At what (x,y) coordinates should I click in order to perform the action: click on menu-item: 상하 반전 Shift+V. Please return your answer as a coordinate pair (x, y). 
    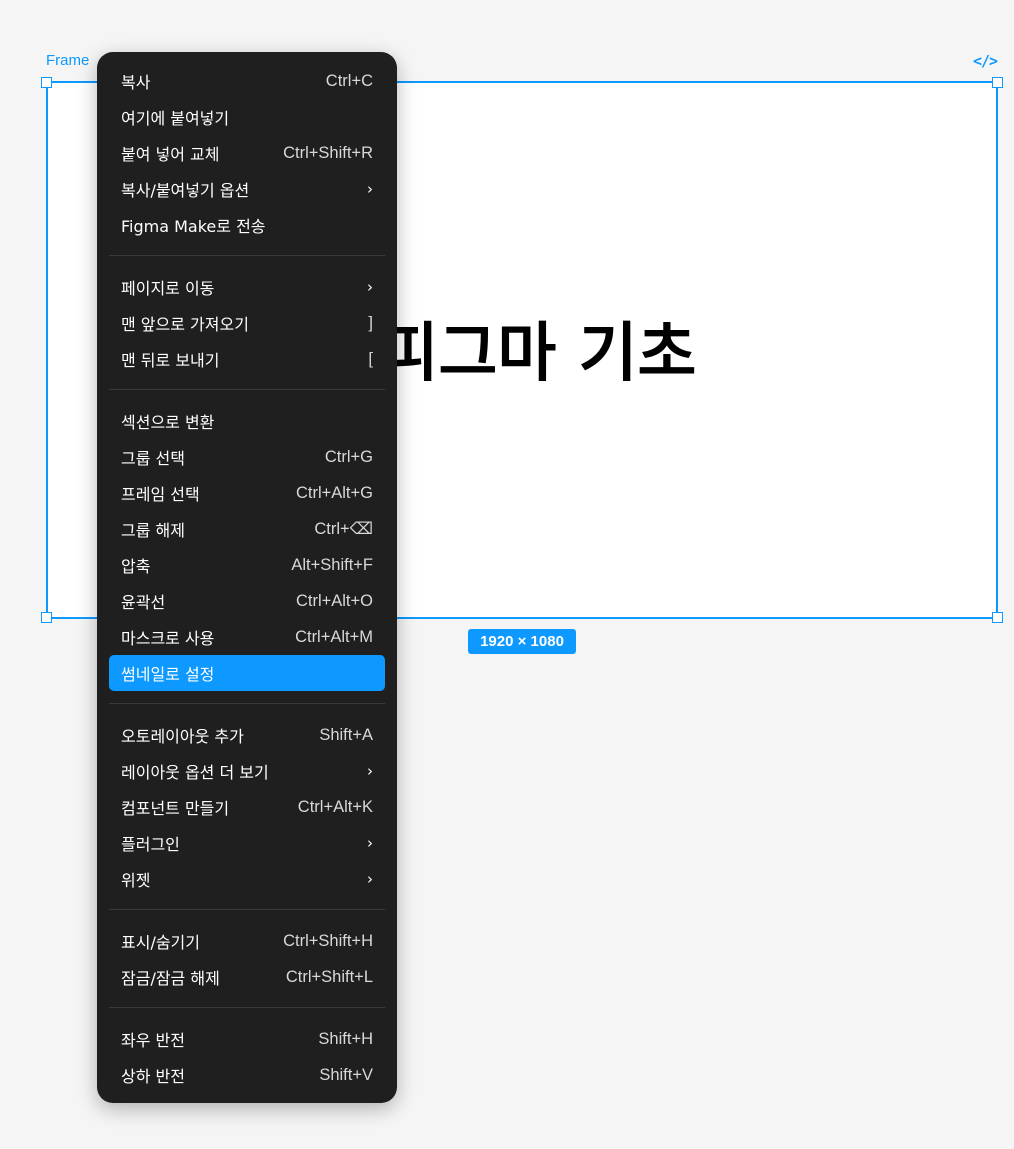
    Looking at the image, I should click on (247, 1075).